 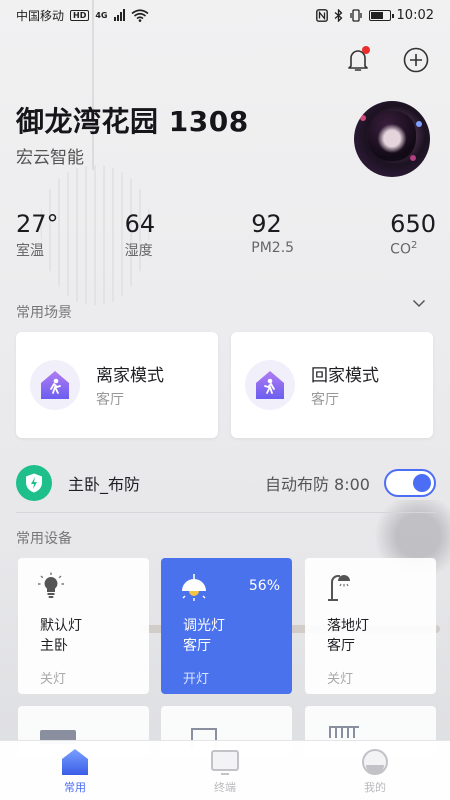 What do you see at coordinates (226, 235) in the screenshot?
I see `environment-stats: 27° 室温 64 湿度 92 PM2.5 650 CO2` at bounding box center [226, 235].